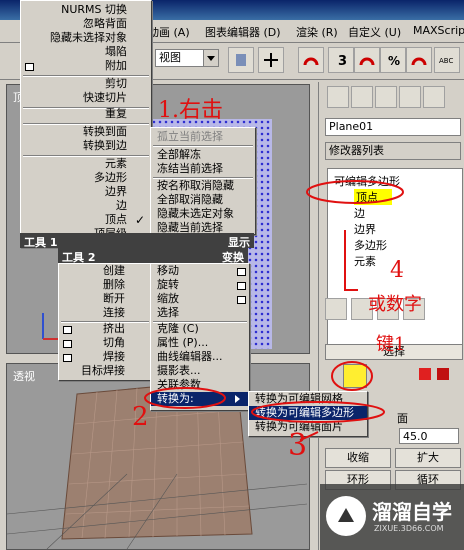 Image resolution: width=464 pixels, height=550 pixels. I want to click on annotation-step4-line1: 4, so click(397, 270).